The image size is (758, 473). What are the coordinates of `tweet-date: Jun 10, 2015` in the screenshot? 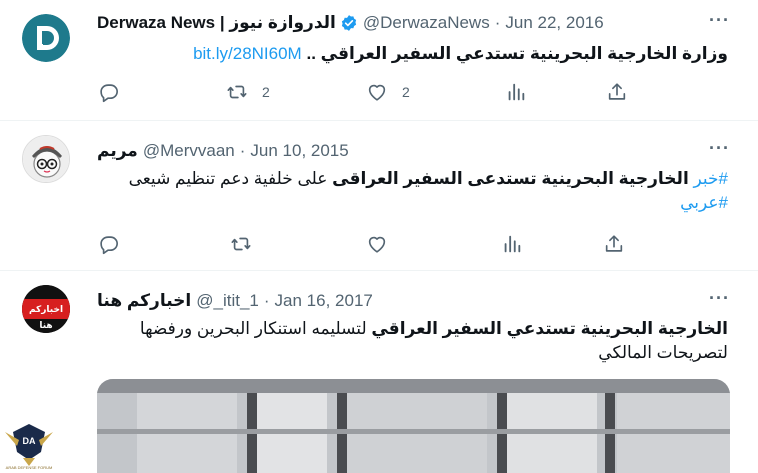 It's located at (299, 151).